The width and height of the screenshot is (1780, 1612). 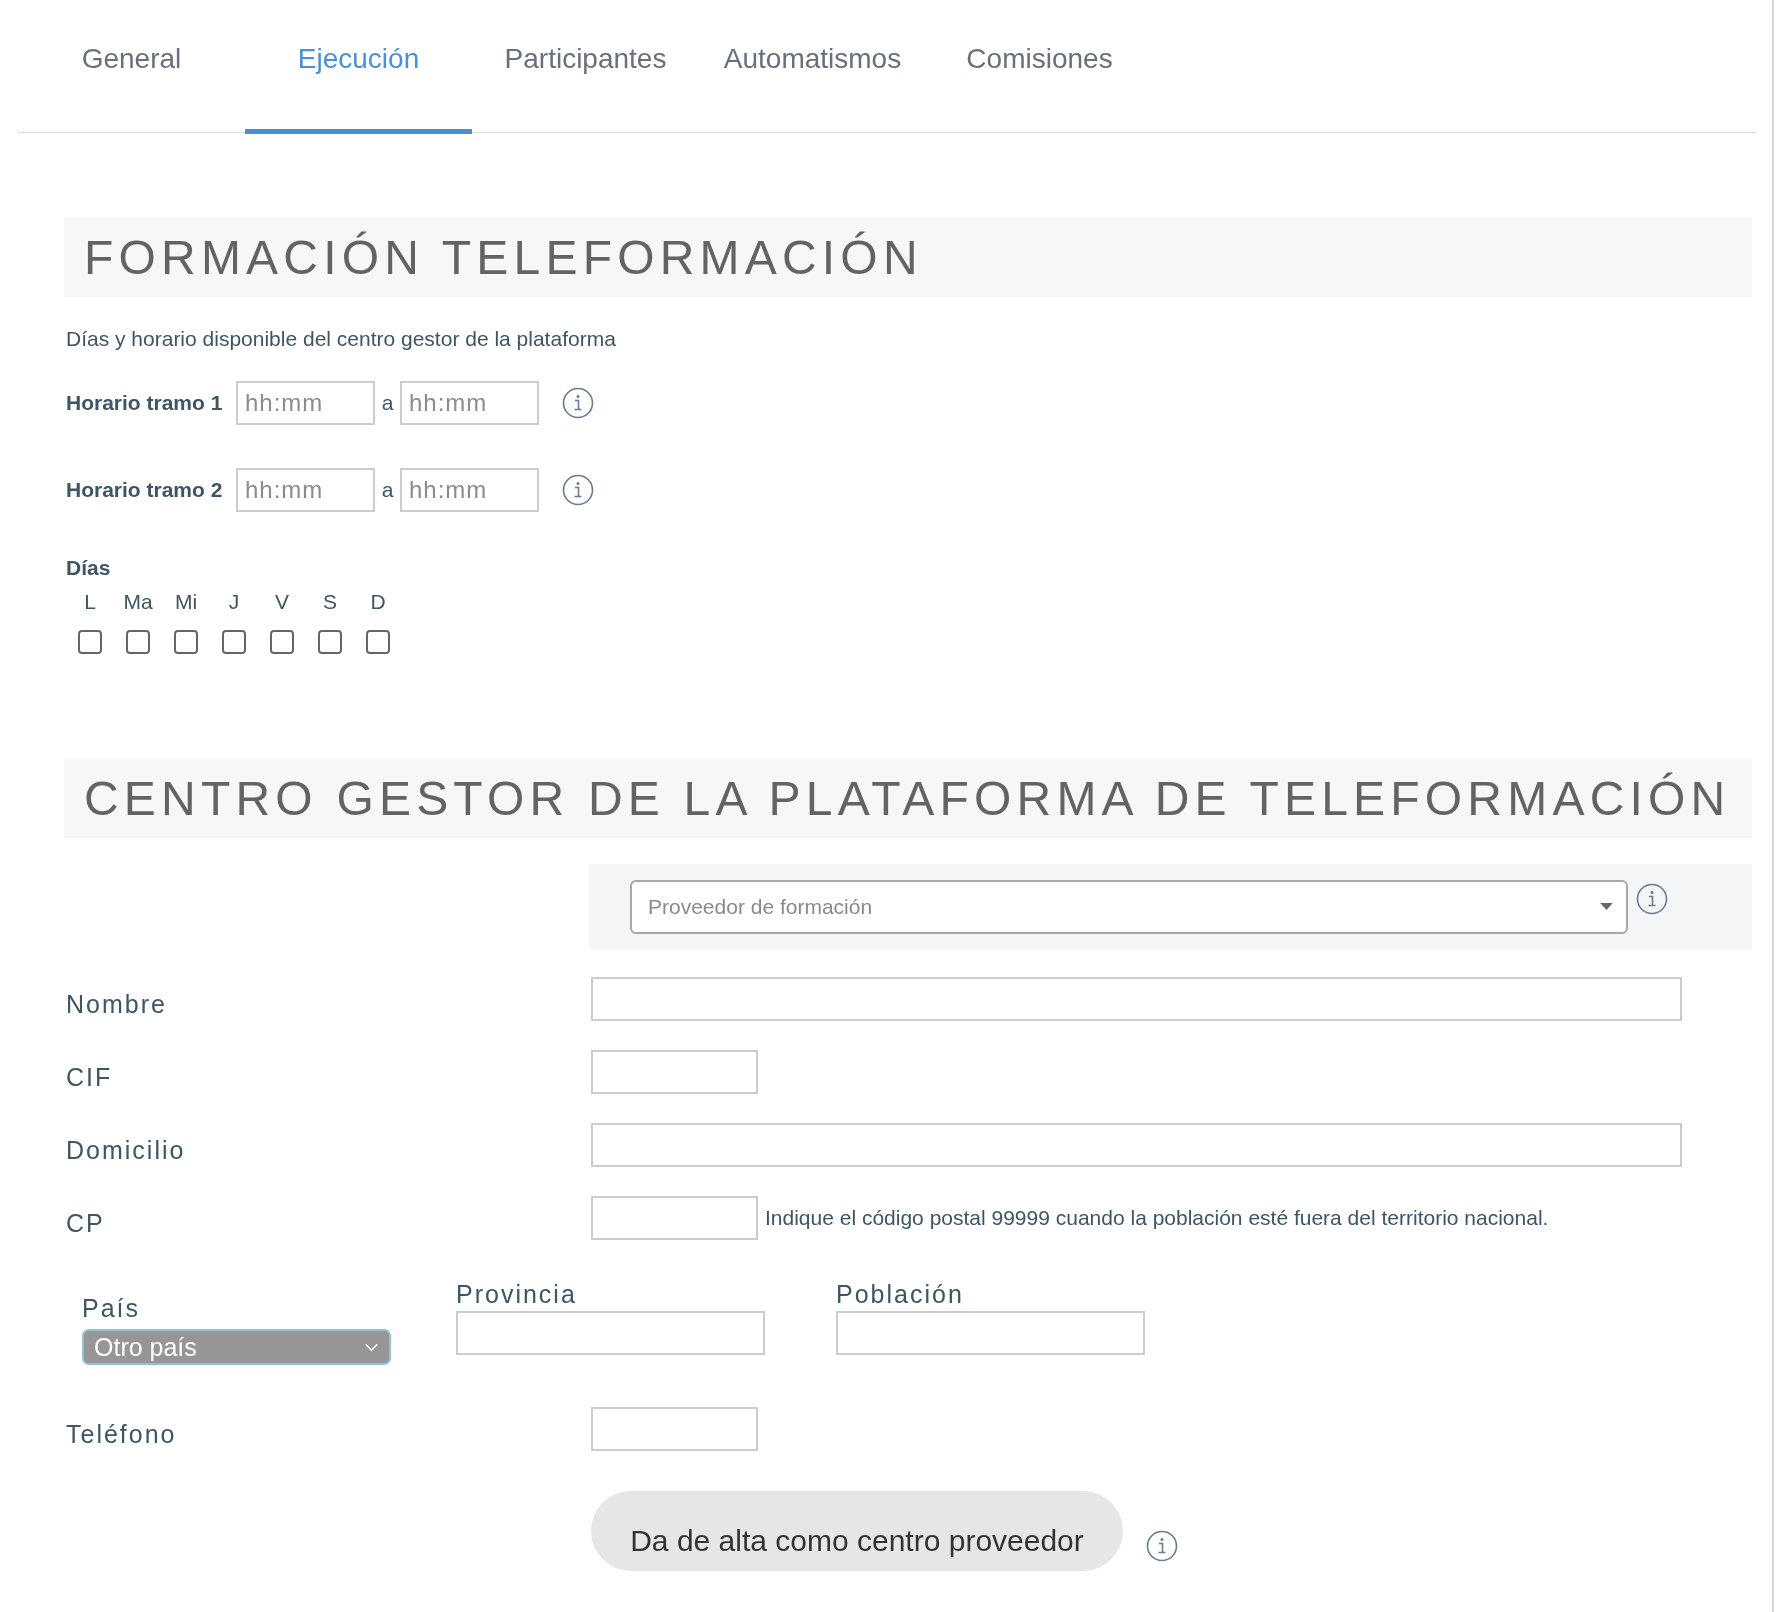 What do you see at coordinates (812, 67) in the screenshot?
I see `tab: Automatismos` at bounding box center [812, 67].